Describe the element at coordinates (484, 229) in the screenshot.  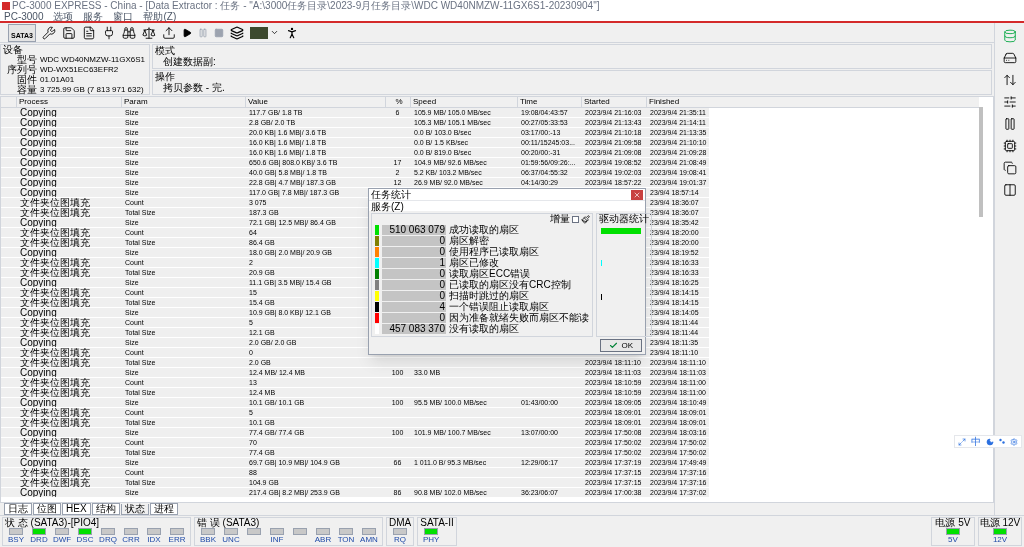
I see `stat-label: 成功读取的扇区` at that location.